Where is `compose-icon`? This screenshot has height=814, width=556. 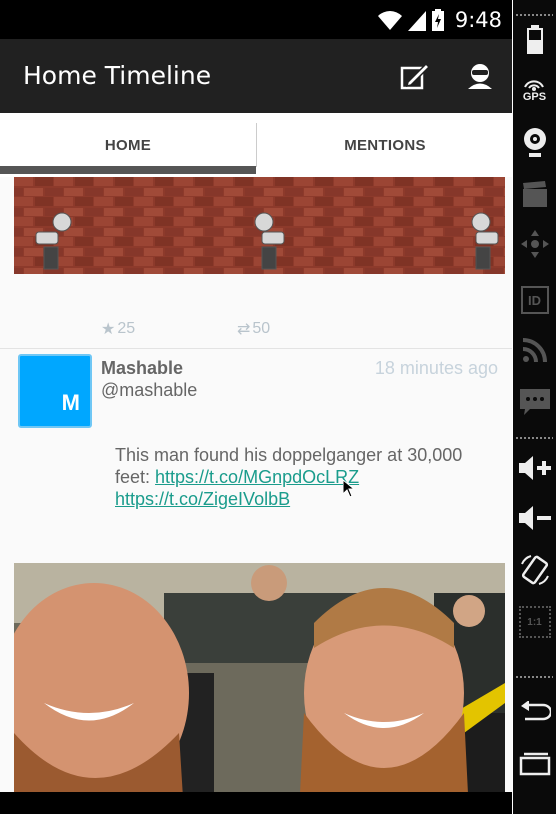 compose-icon is located at coordinates (415, 76).